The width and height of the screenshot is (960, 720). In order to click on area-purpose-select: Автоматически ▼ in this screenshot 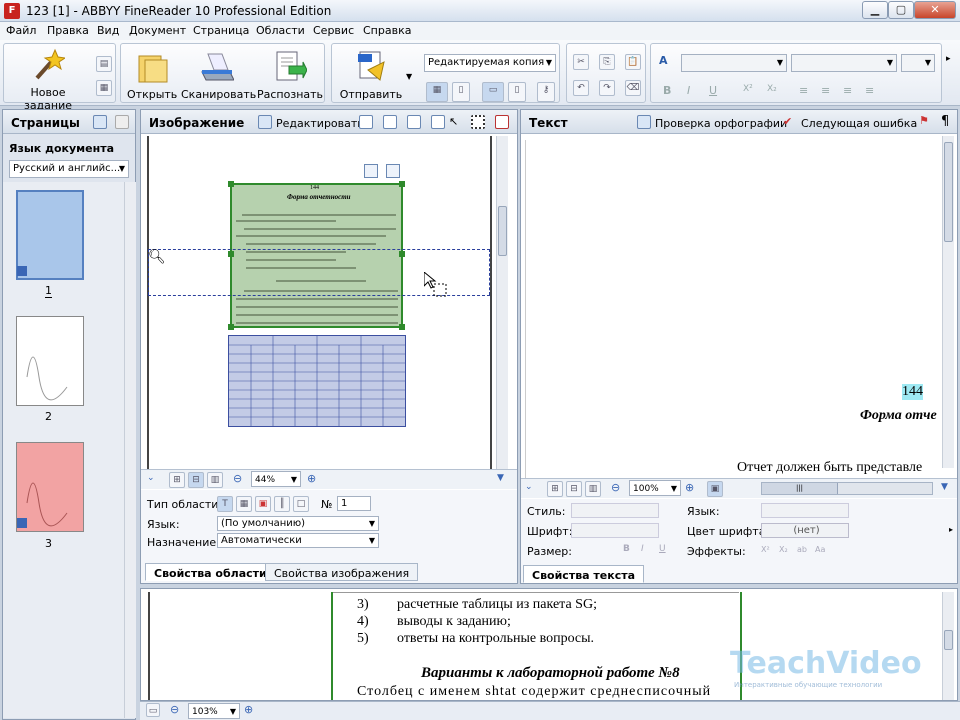, I will do `click(298, 540)`.